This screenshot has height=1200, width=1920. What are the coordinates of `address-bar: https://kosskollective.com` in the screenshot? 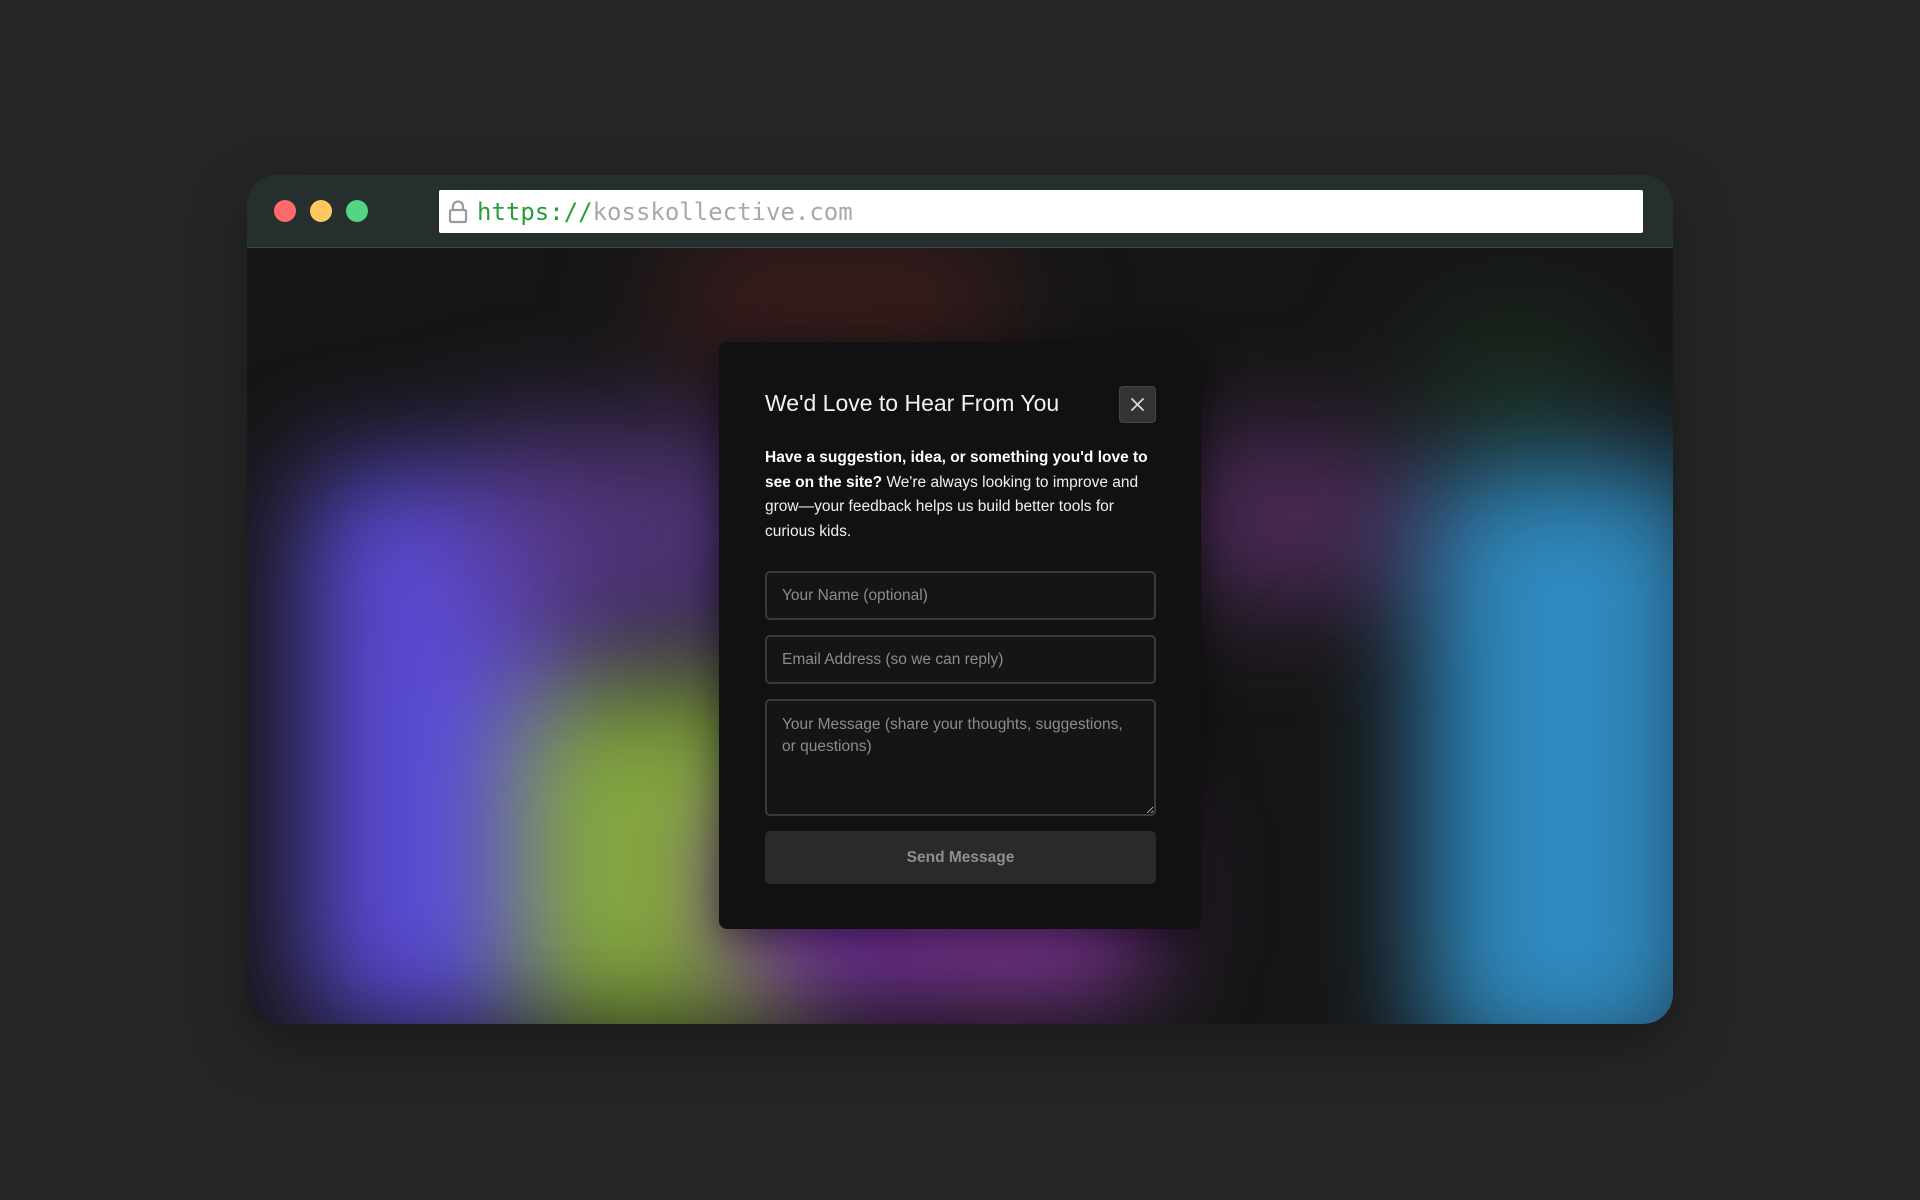 It's located at (1041, 211).